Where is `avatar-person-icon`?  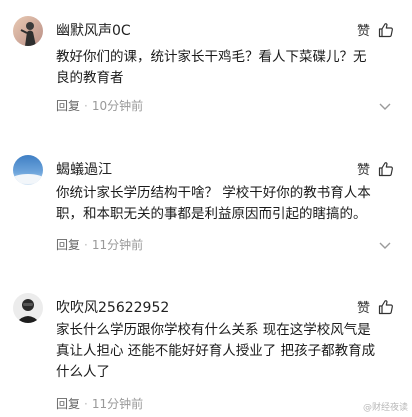
avatar-person-icon is located at coordinates (28, 308).